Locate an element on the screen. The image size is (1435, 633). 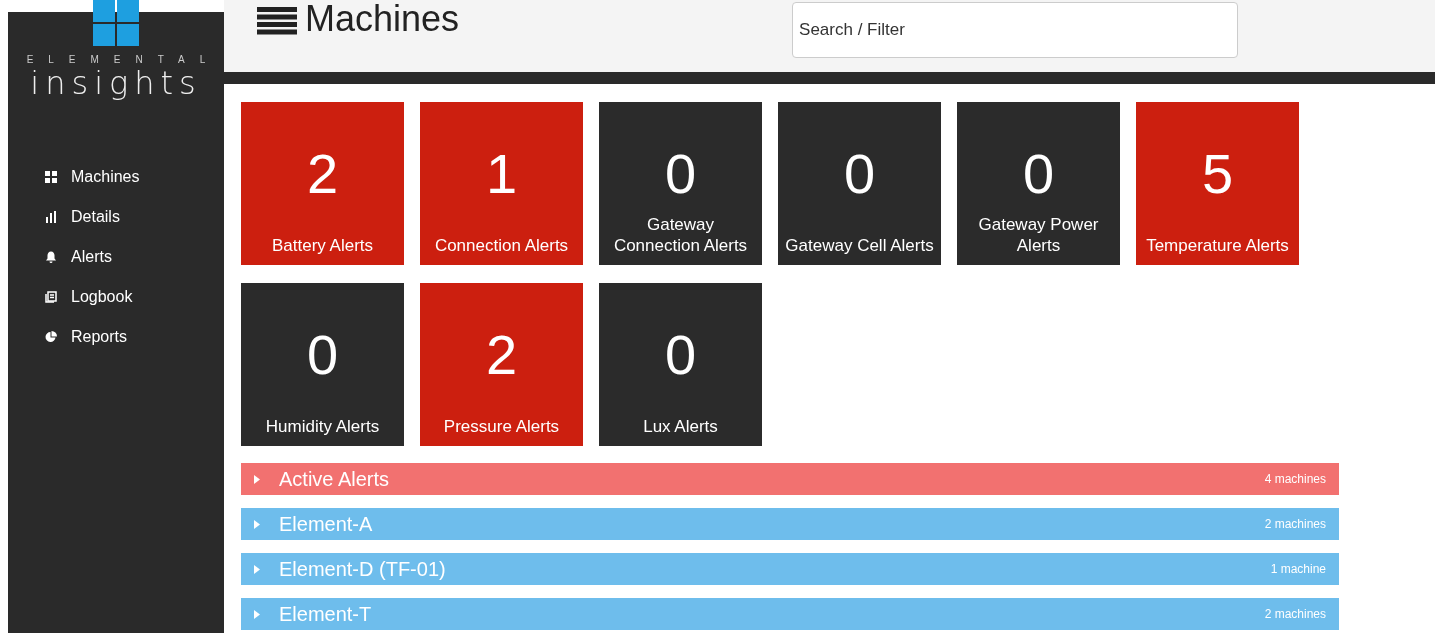
alert-tile: 2 Pressure Alerts is located at coordinates (501, 364).